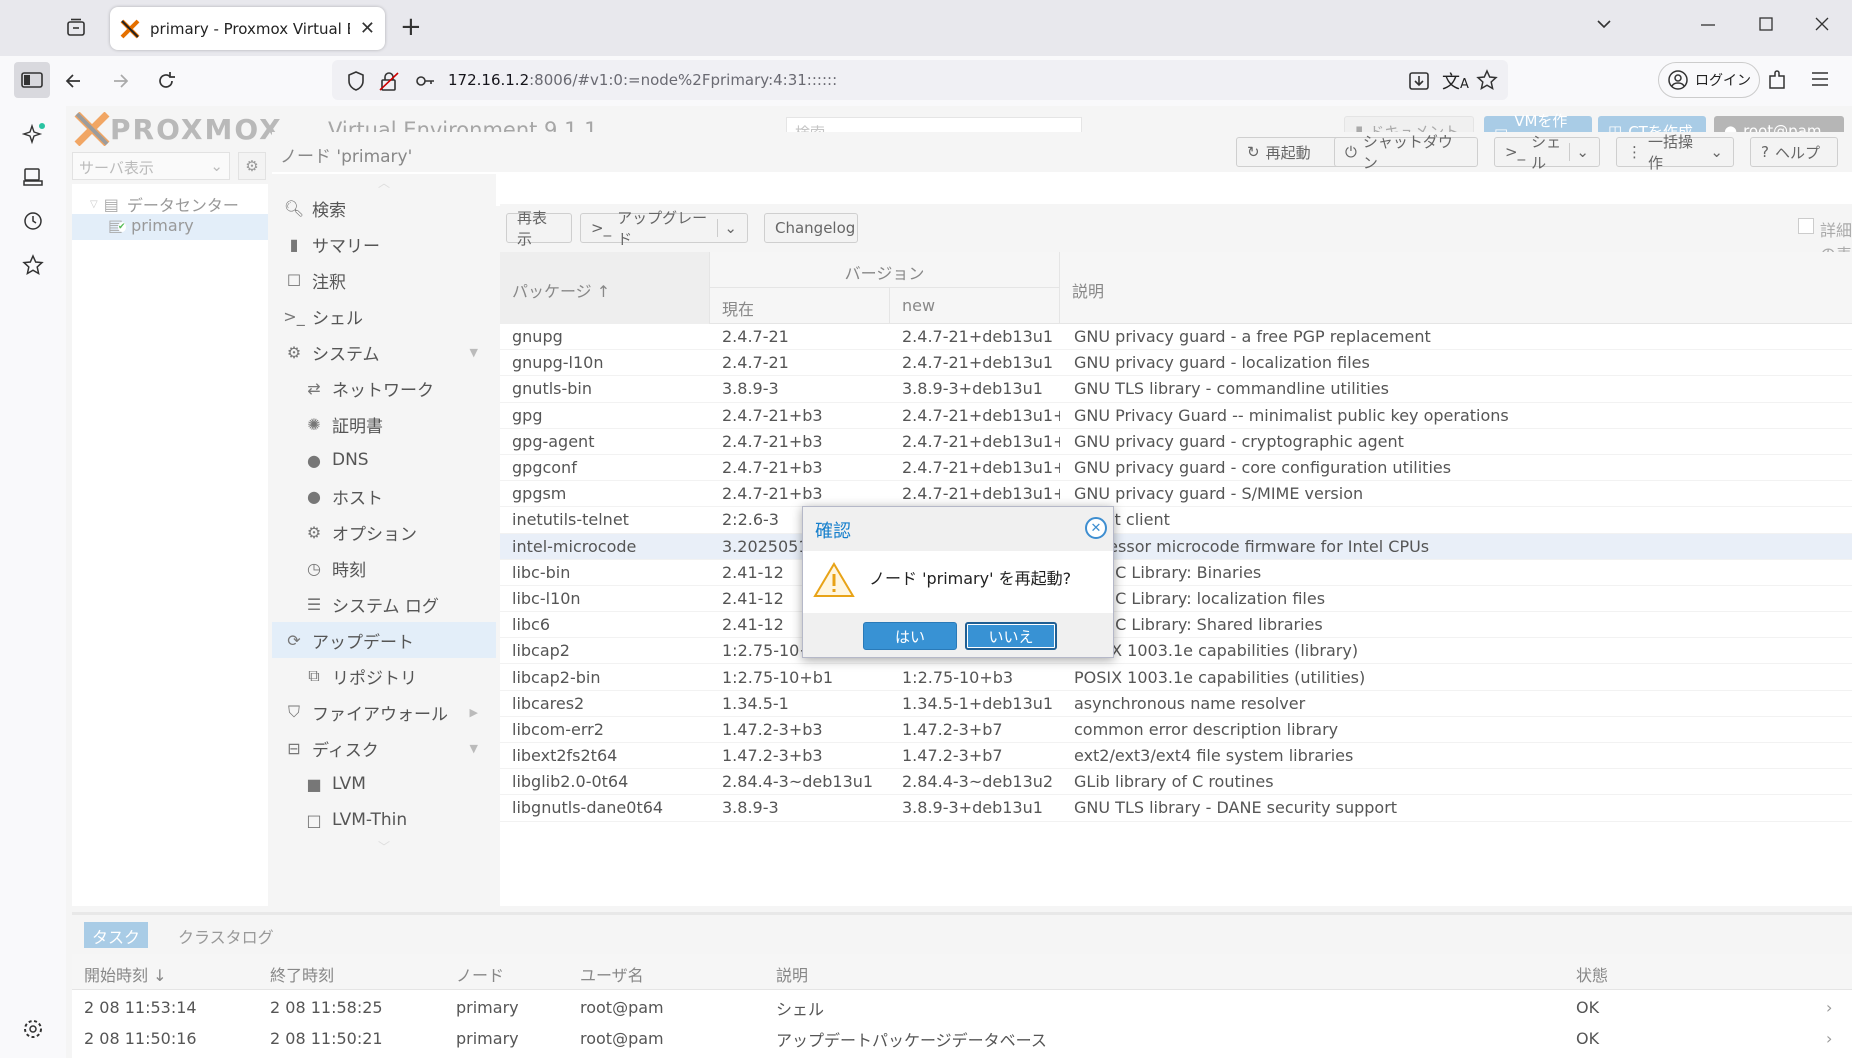 This screenshot has height=1058, width=1852. What do you see at coordinates (1806, 226) in the screenshot?
I see `details-checkbox` at bounding box center [1806, 226].